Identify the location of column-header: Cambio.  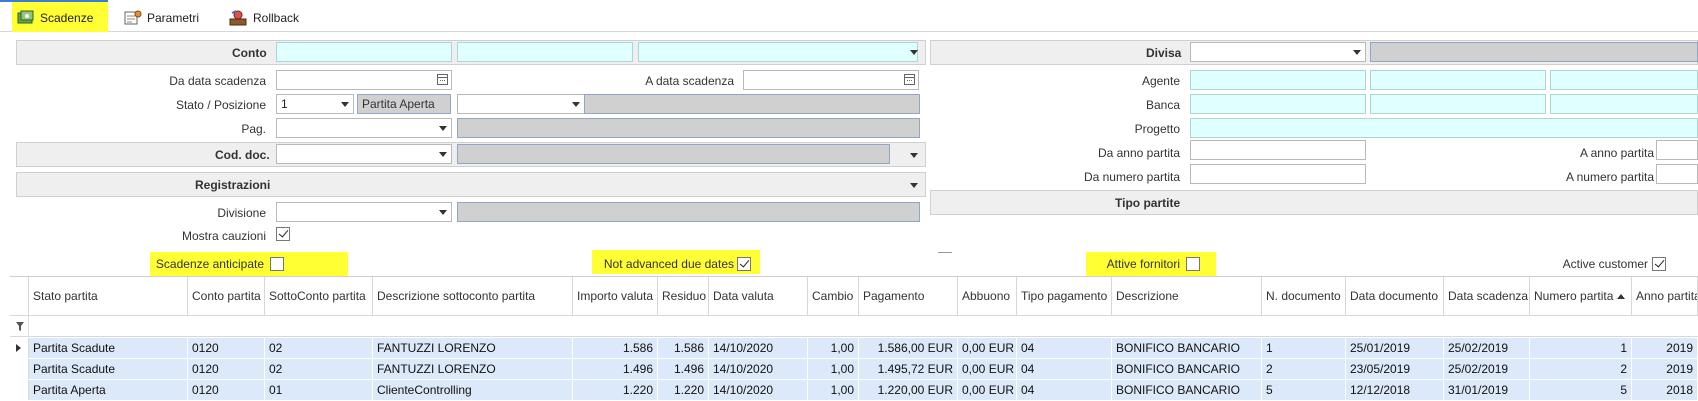
(833, 296).